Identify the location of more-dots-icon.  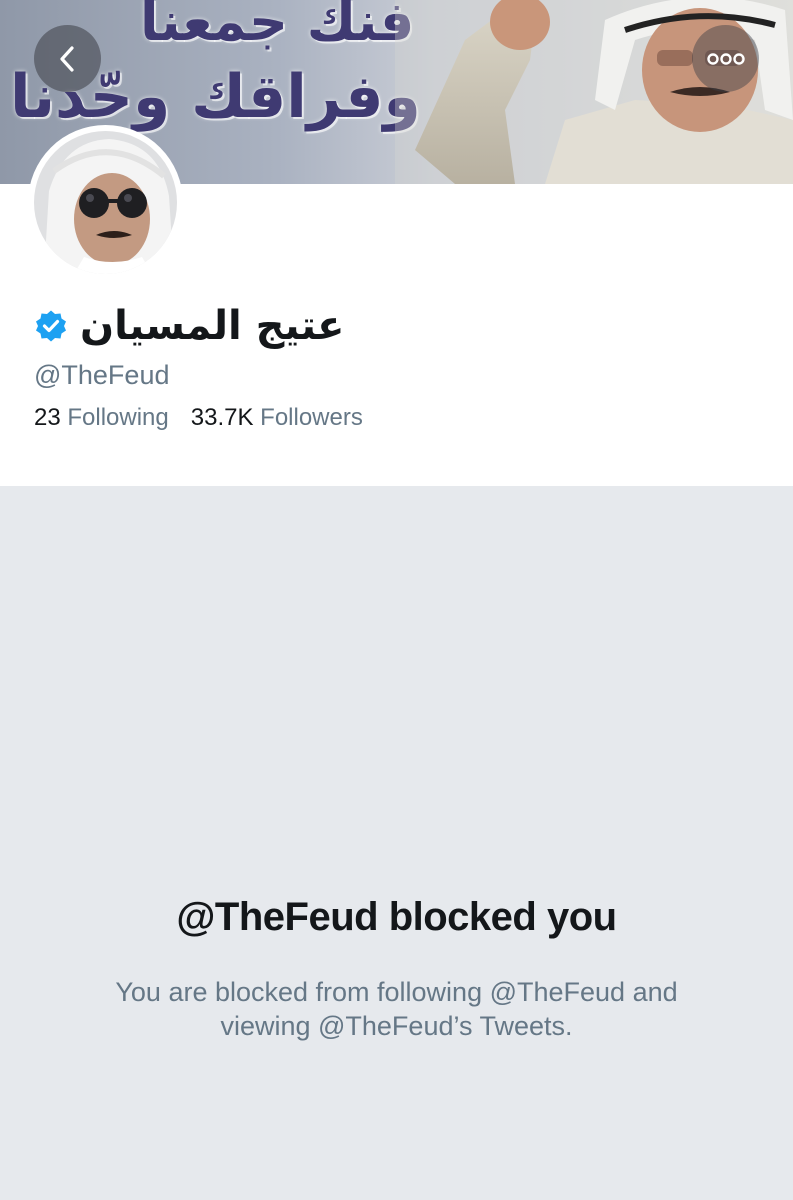
(725, 58).